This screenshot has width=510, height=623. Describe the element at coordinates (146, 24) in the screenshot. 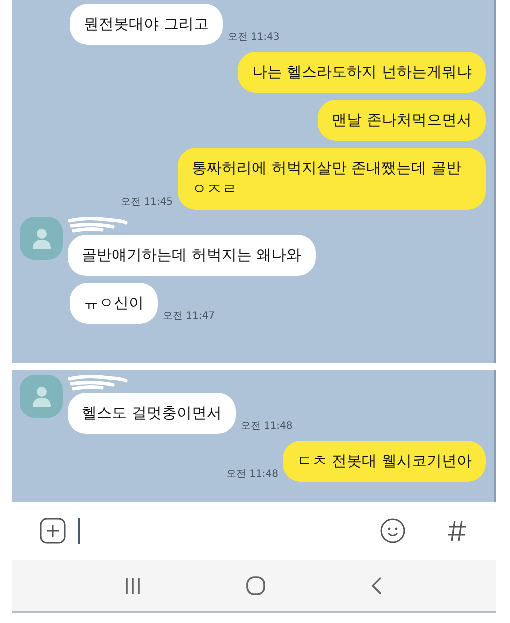

I see `message-bubble: 뭔전봇대야 그리고` at that location.